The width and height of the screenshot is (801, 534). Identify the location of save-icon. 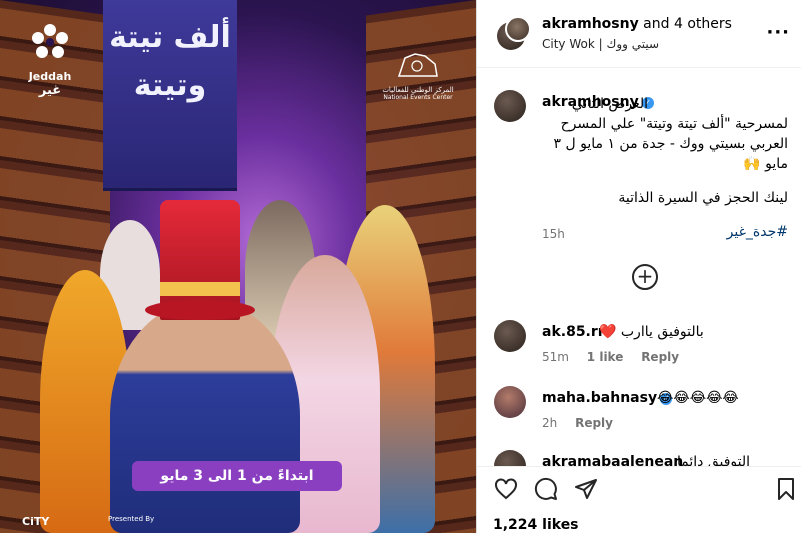
(786, 489).